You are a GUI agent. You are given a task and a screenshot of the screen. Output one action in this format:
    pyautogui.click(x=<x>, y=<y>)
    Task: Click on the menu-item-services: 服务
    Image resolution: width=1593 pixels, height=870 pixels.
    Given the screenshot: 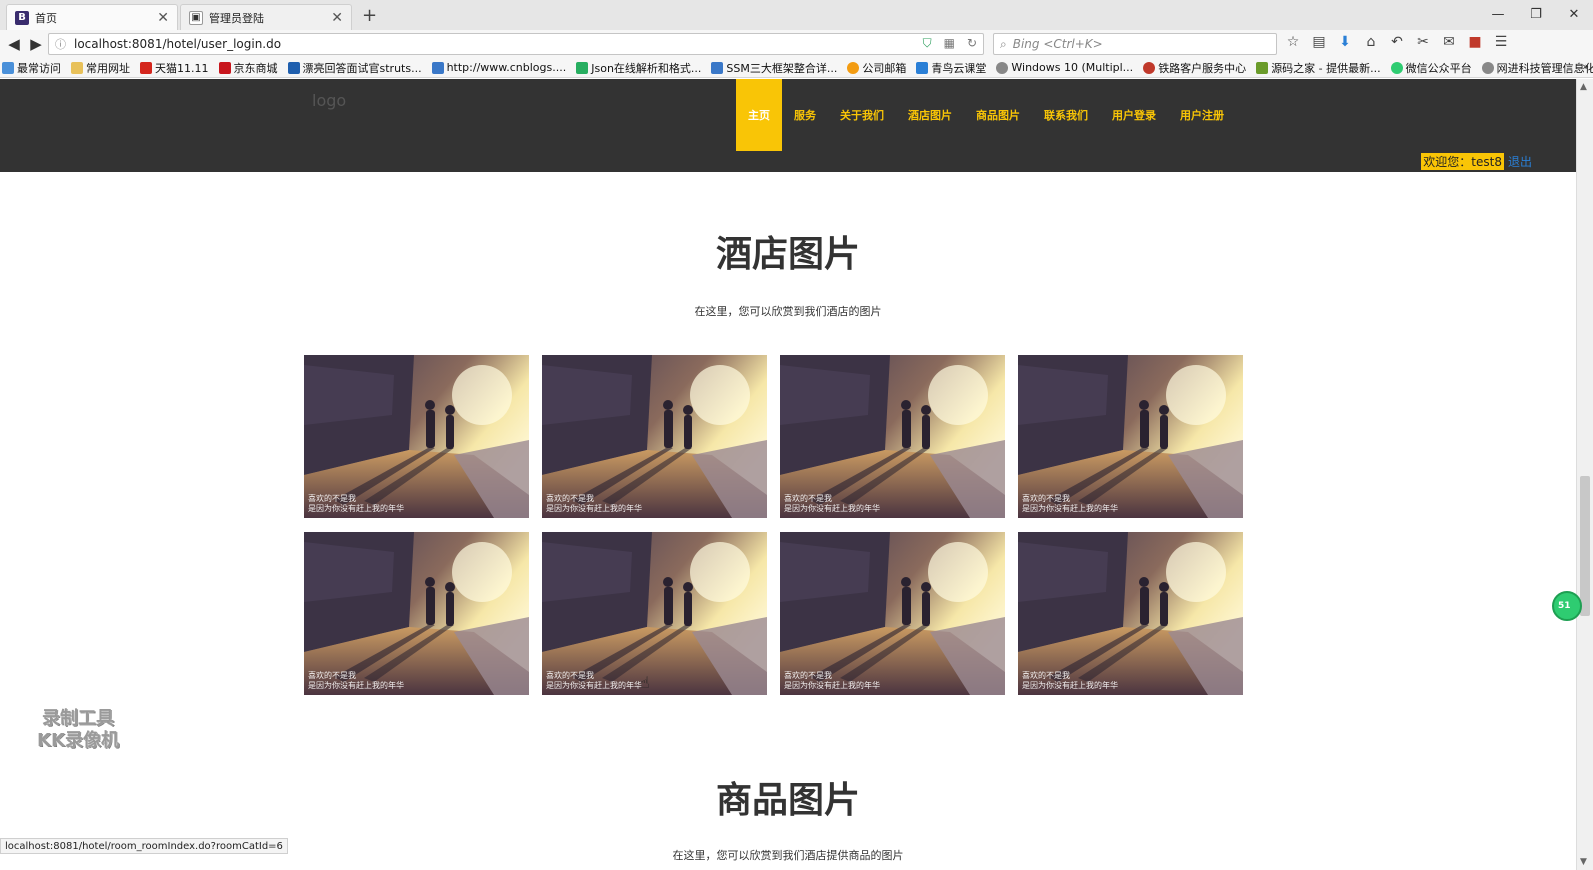 What is the action you would take?
    pyautogui.click(x=805, y=115)
    